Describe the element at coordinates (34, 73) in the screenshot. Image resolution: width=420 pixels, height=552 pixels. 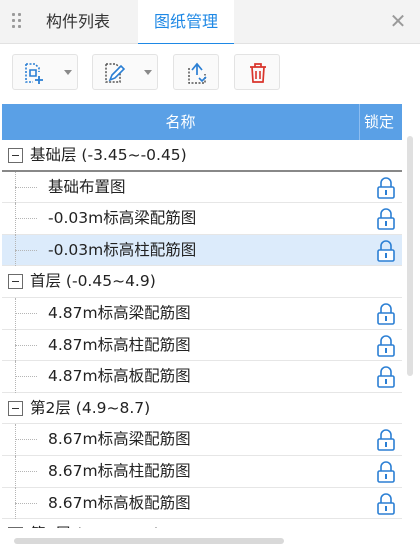
I see `add-drawing-icon` at that location.